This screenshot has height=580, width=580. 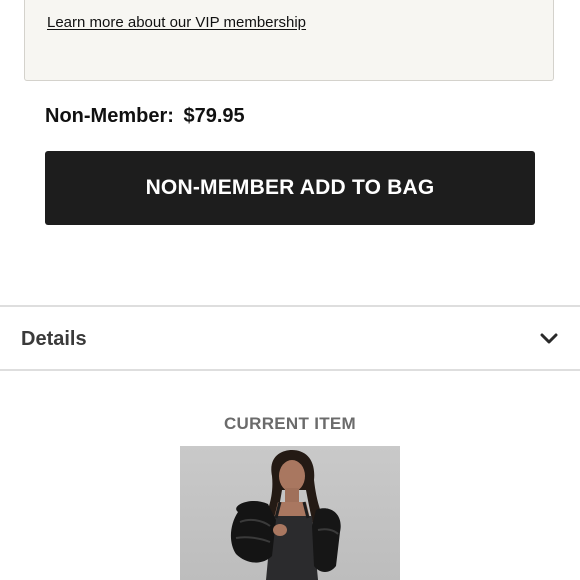 What do you see at coordinates (214, 116) in the screenshot?
I see `price-amount: $79.95` at bounding box center [214, 116].